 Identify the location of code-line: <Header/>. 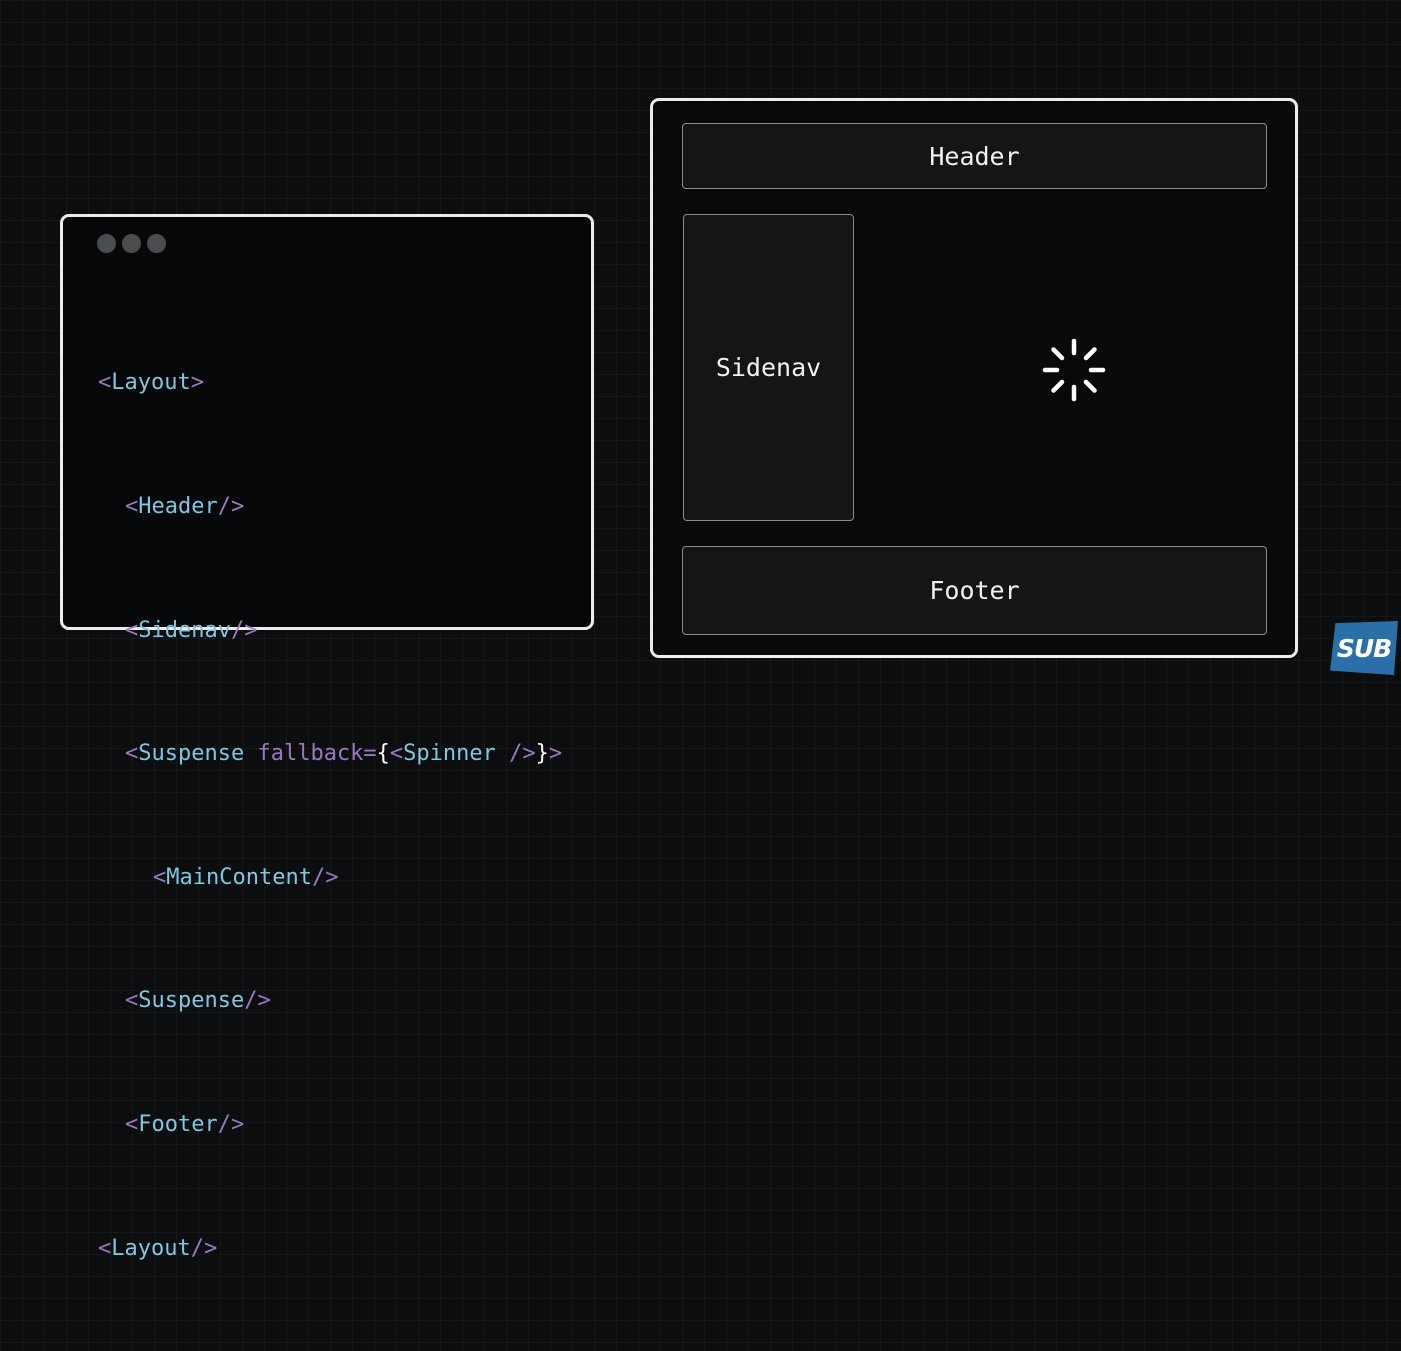
(185, 506).